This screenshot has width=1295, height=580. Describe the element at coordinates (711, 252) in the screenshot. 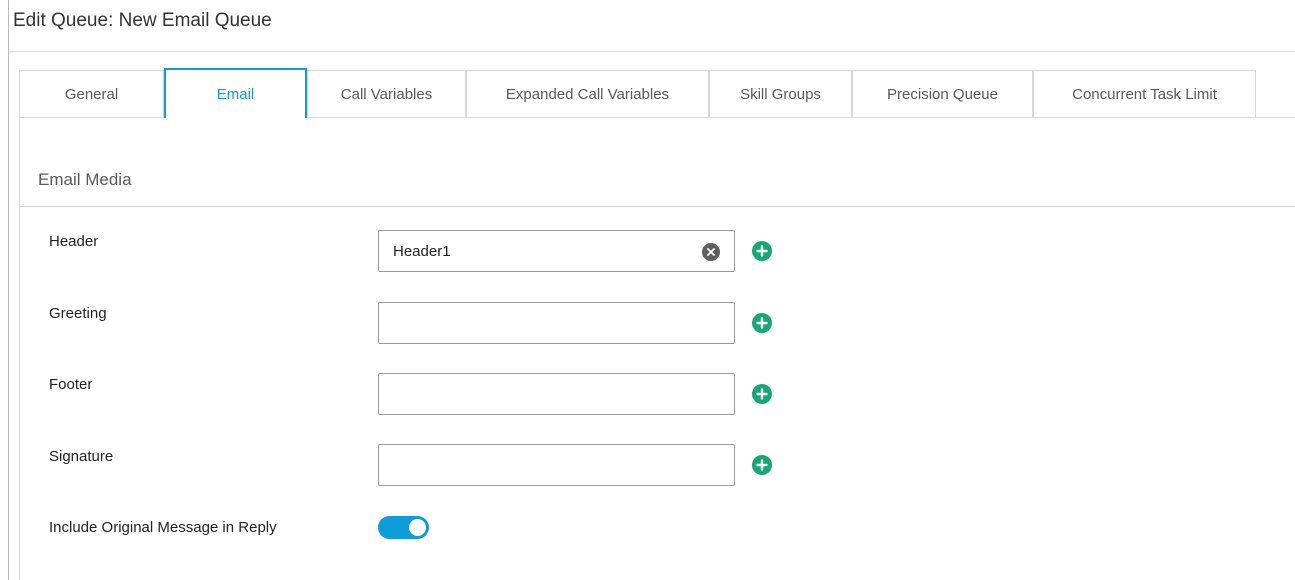

I see `close-circle-icon` at that location.